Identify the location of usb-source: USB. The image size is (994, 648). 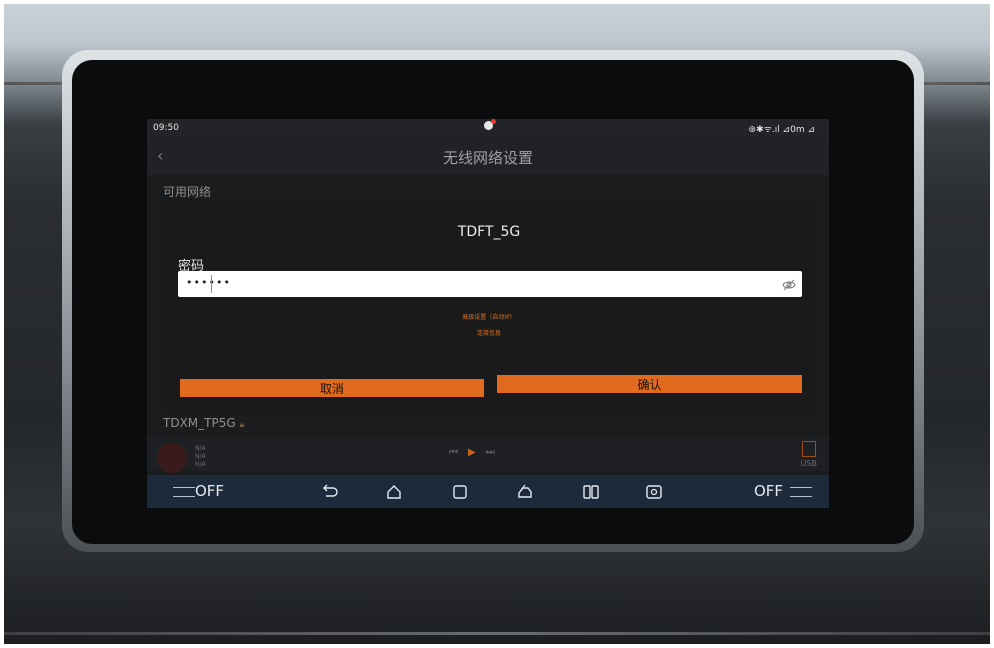
(809, 454).